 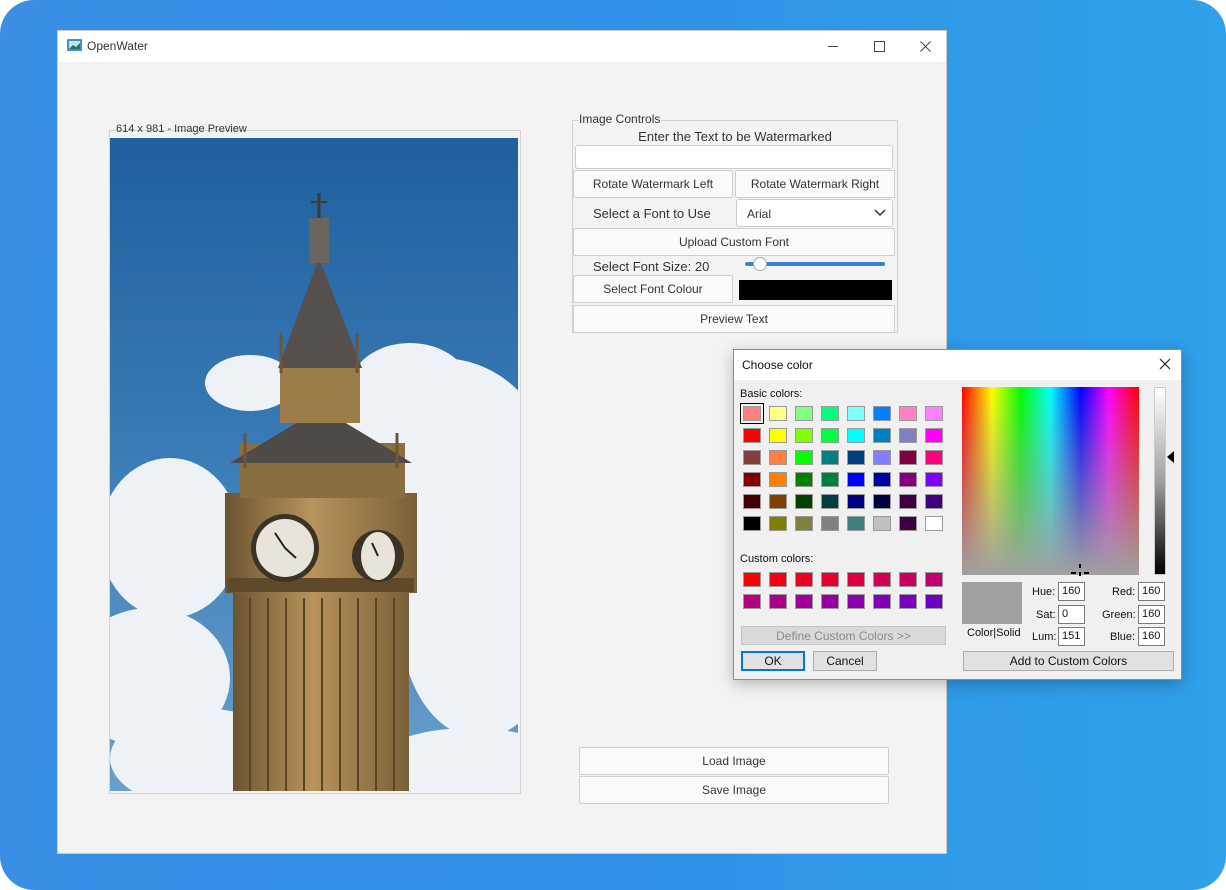 I want to click on close-icon, so click(x=1165, y=364).